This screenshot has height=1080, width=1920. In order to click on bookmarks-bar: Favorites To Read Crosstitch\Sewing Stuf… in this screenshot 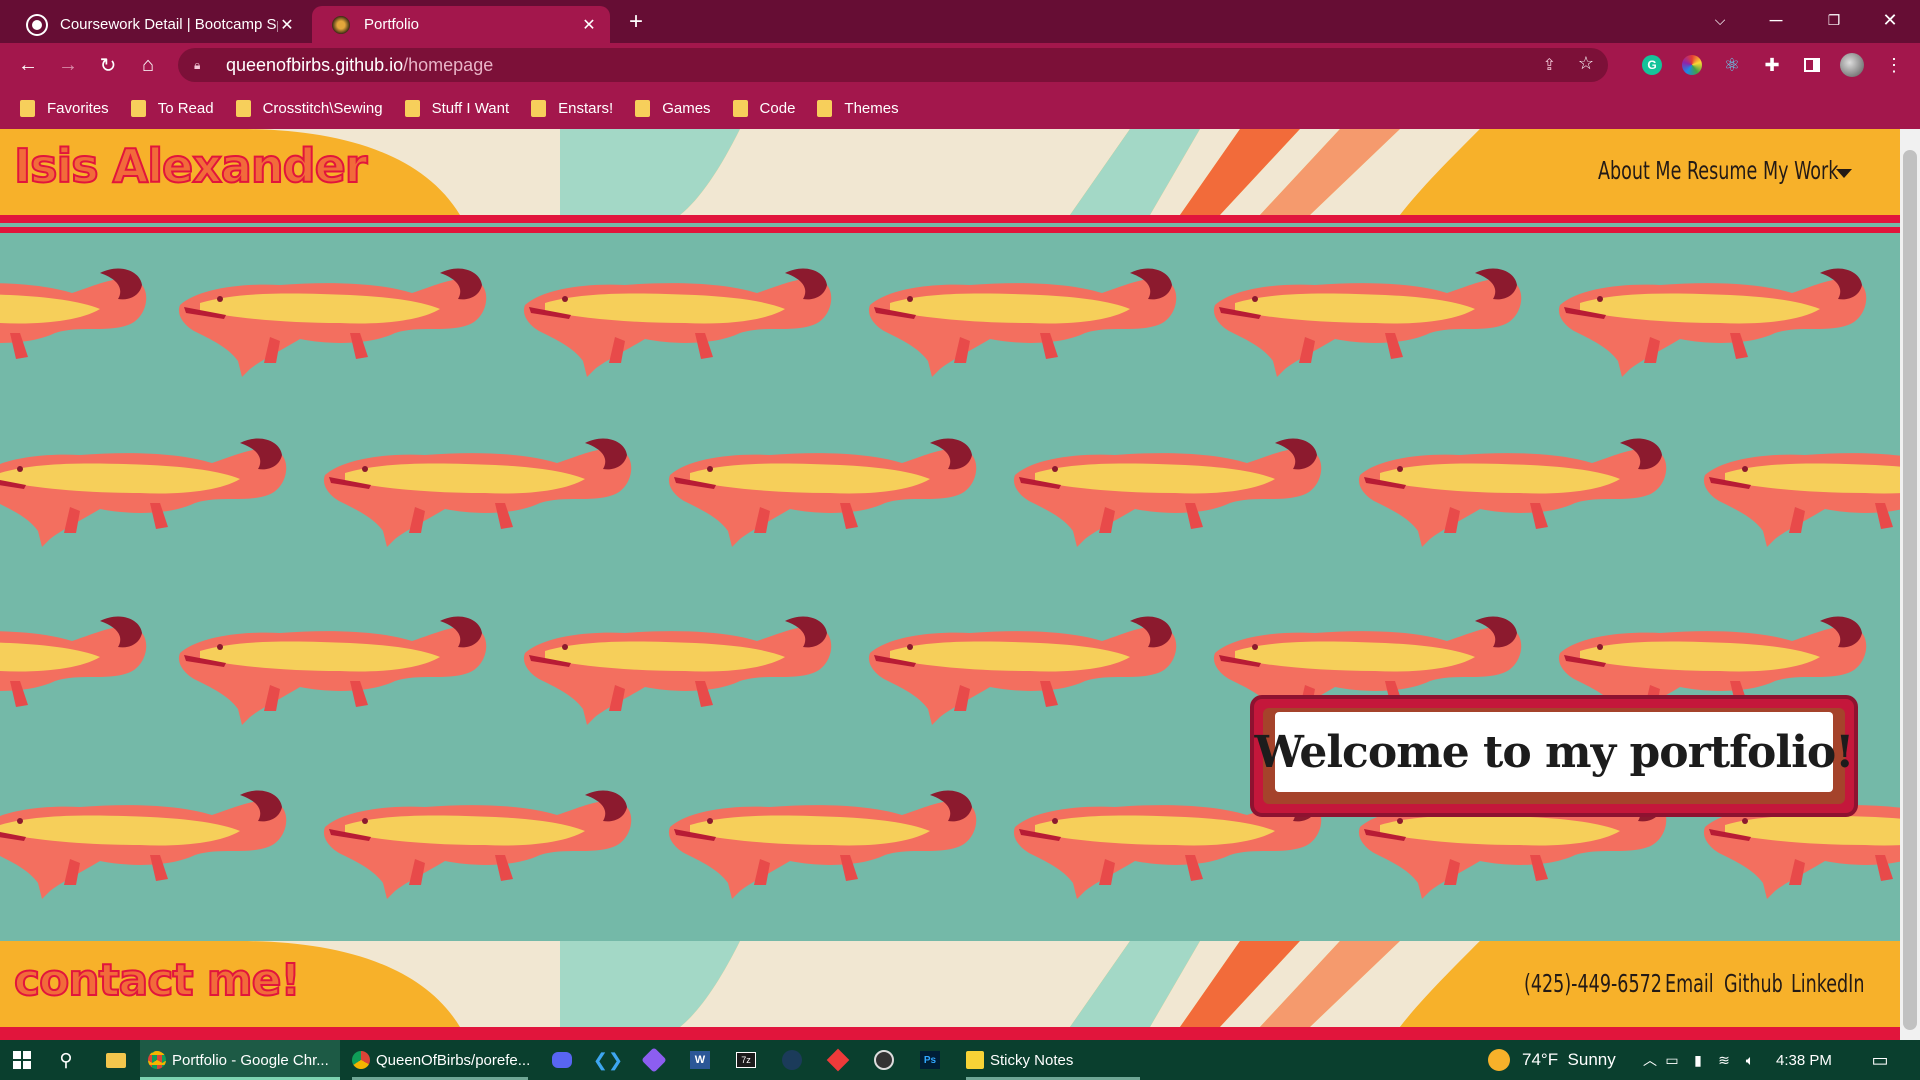, I will do `click(960, 108)`.